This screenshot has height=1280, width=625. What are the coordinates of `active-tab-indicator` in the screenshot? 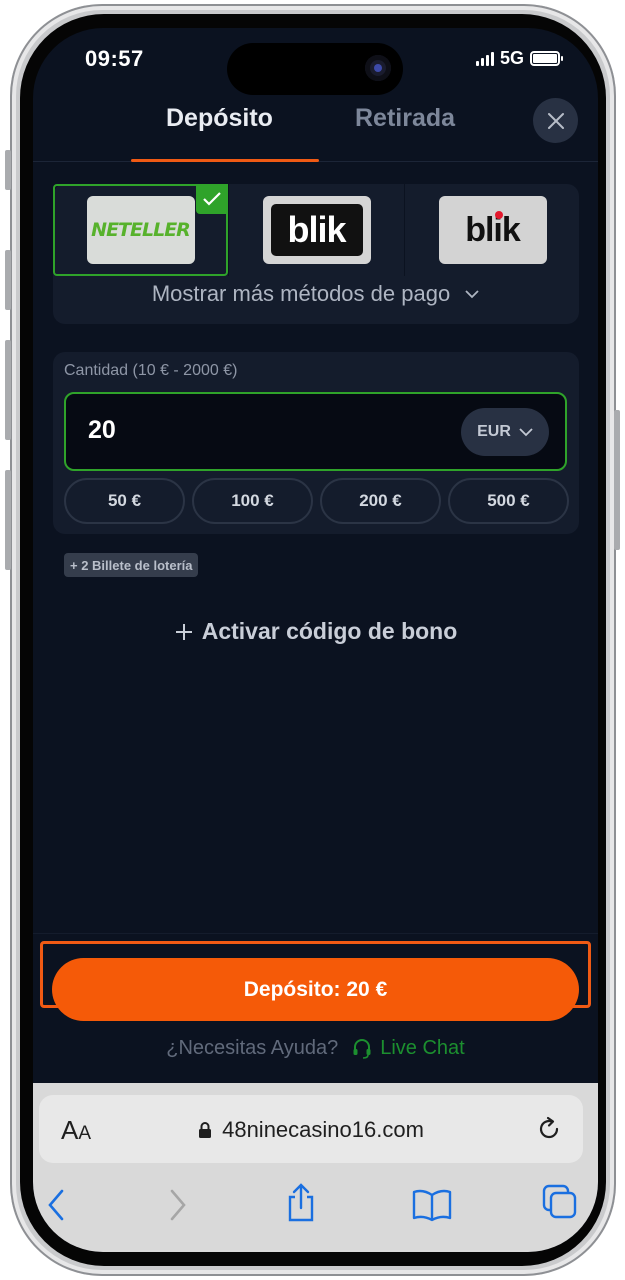 It's located at (225, 160).